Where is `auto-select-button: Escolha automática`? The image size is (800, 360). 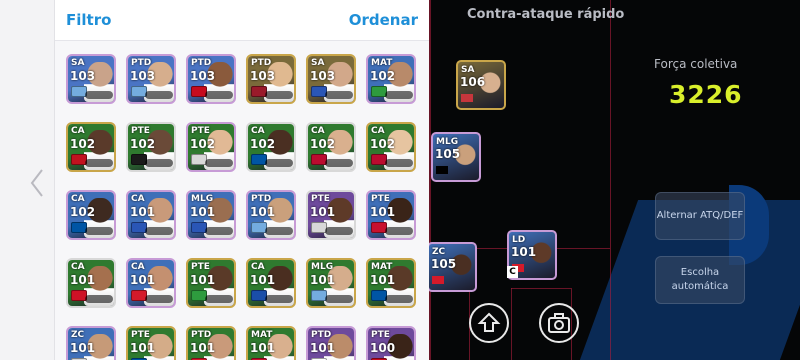 auto-select-button: Escolha automática is located at coordinates (700, 280).